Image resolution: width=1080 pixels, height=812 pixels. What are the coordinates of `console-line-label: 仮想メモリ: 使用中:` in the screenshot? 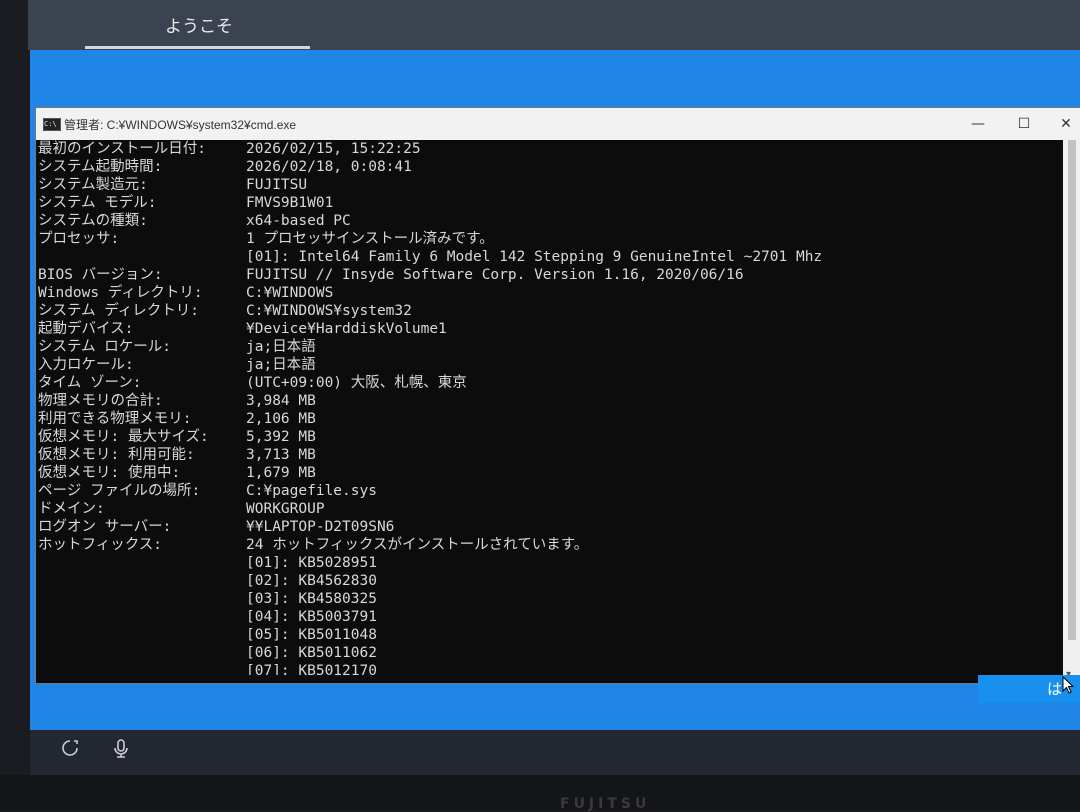 It's located at (109, 473).